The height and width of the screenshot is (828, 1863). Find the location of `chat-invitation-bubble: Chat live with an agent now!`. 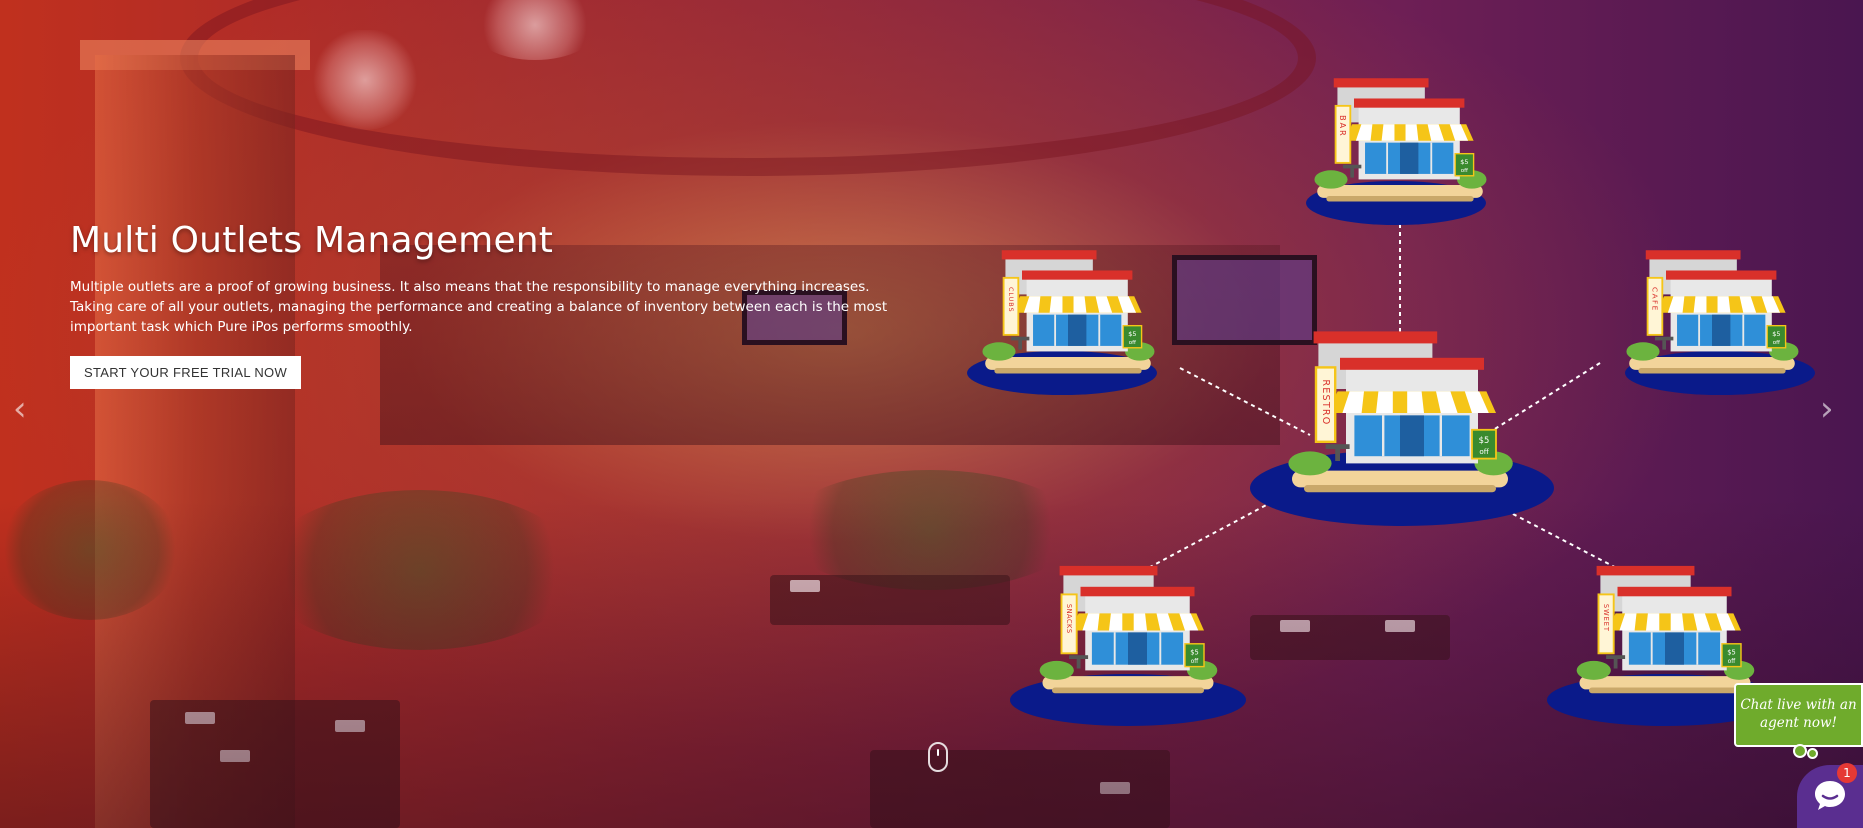

chat-invitation-bubble: Chat live with an agent now! is located at coordinates (1798, 715).